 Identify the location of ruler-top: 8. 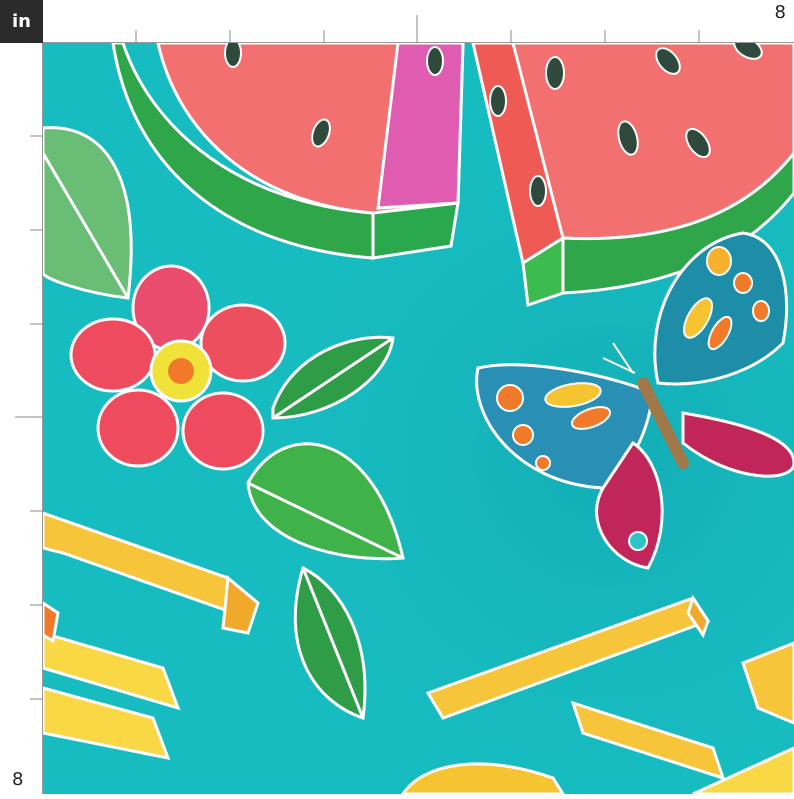
(418, 21).